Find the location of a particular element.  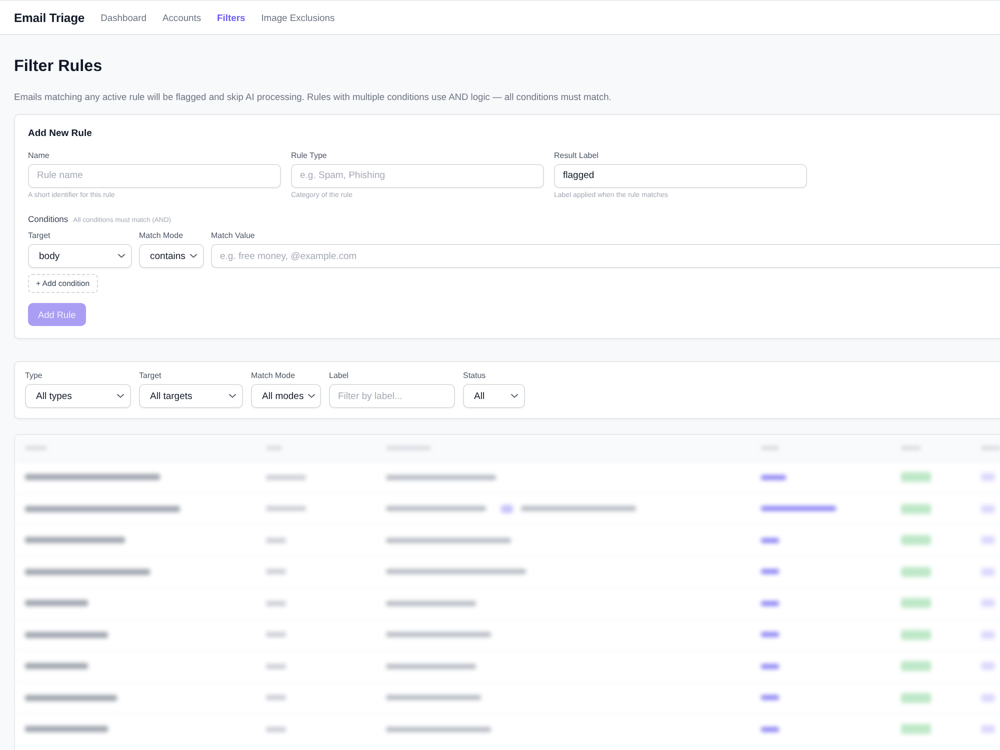

field-label: Target is located at coordinates (39, 236).